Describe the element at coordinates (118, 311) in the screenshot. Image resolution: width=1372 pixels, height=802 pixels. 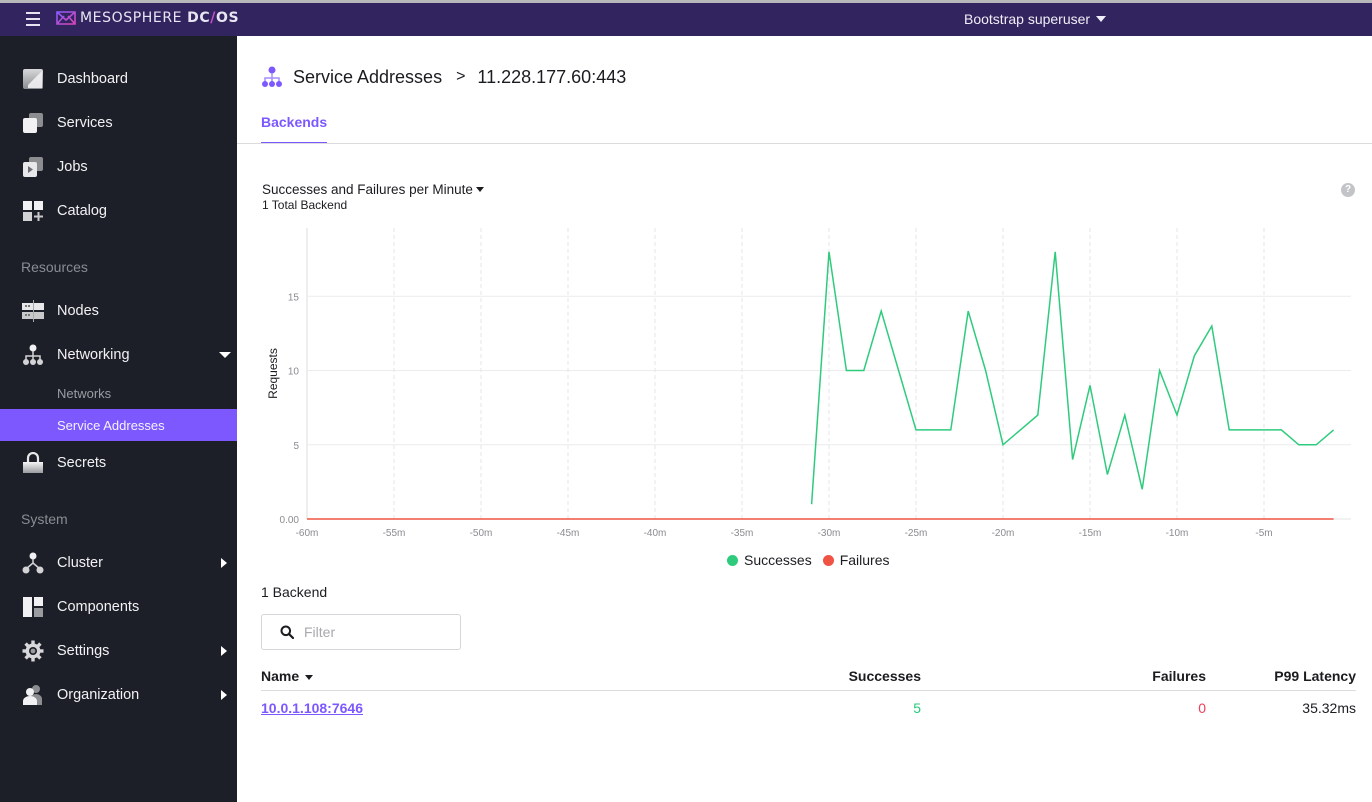
I see `sidebar-item-nodes: Nodes` at that location.